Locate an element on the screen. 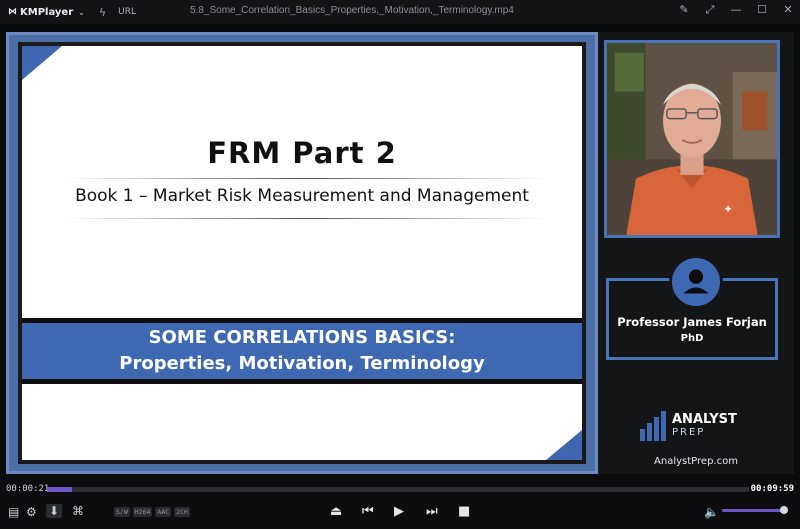  maximize-icon: ☐ is located at coordinates (762, 10).